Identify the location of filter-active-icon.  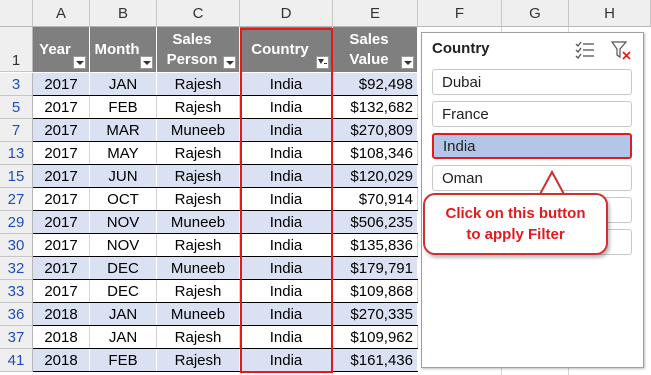
(322, 62).